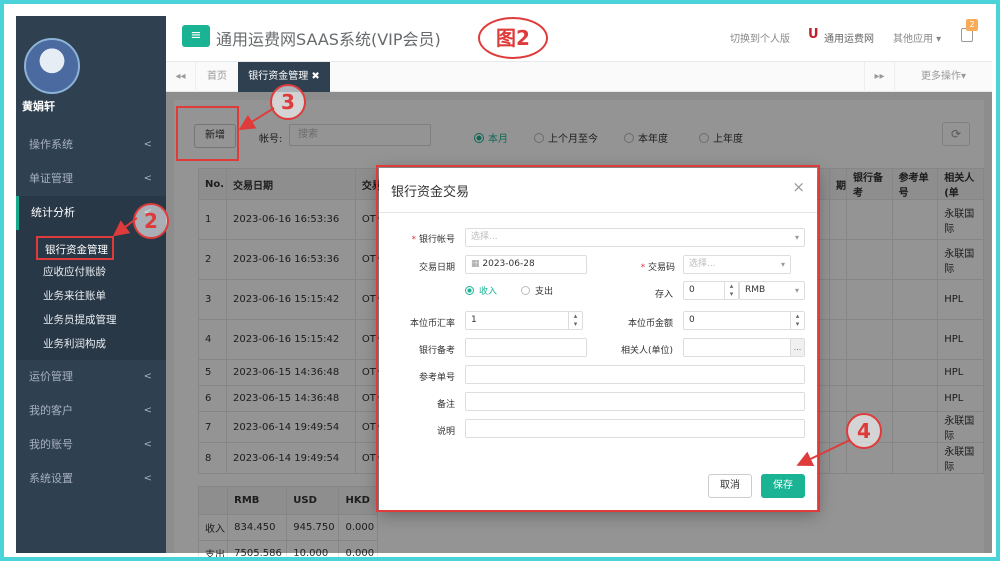 The image size is (1000, 561). I want to click on submenu-item-statements: 业务来往账单, so click(91, 296).